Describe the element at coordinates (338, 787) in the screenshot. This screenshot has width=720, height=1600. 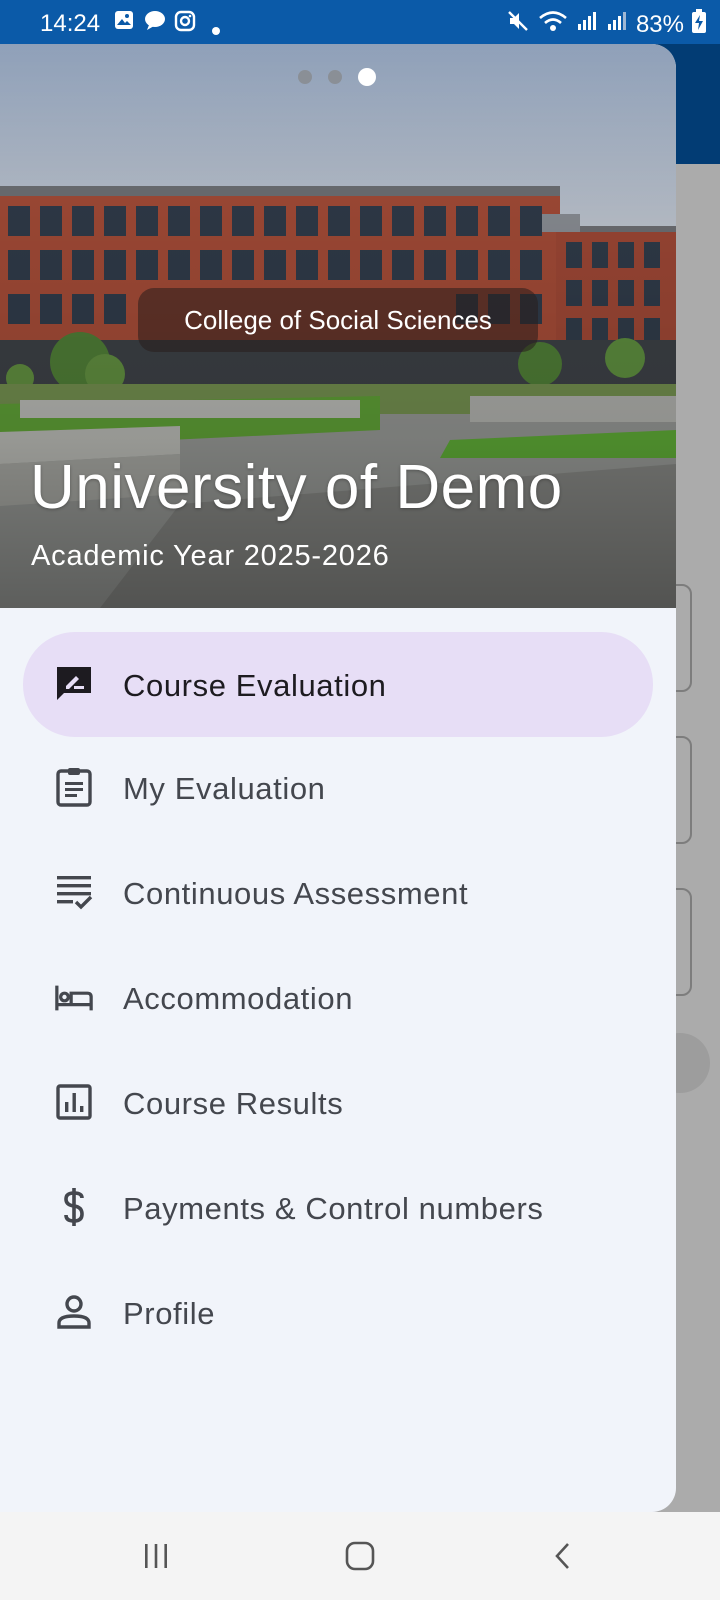
I see `menu-item-my-evaluation: My Evaluation` at that location.